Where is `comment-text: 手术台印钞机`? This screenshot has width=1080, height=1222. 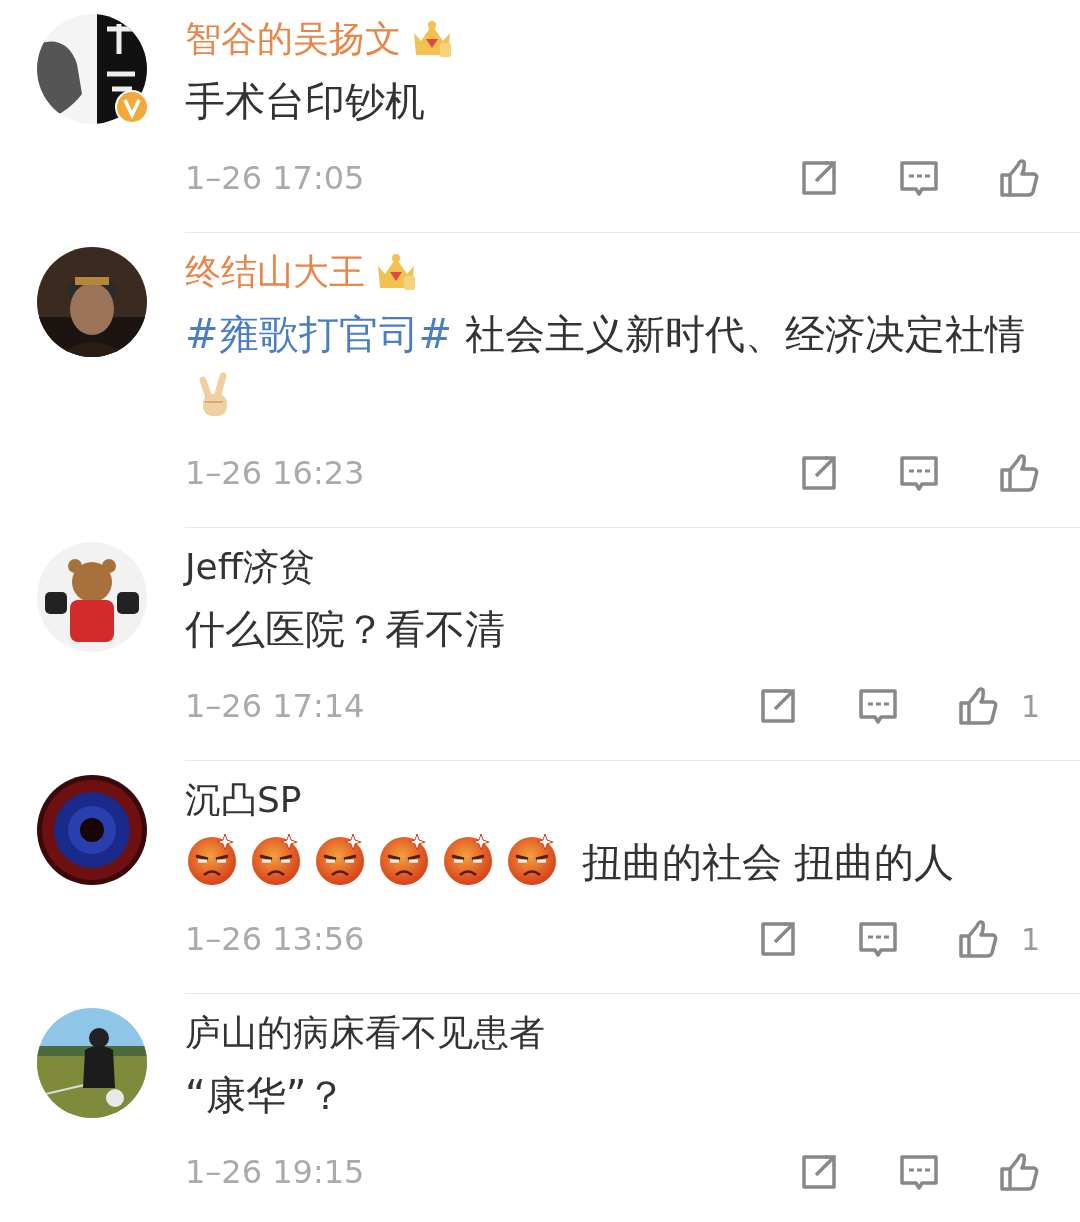 comment-text: 手术台印钞机 is located at coordinates (305, 101).